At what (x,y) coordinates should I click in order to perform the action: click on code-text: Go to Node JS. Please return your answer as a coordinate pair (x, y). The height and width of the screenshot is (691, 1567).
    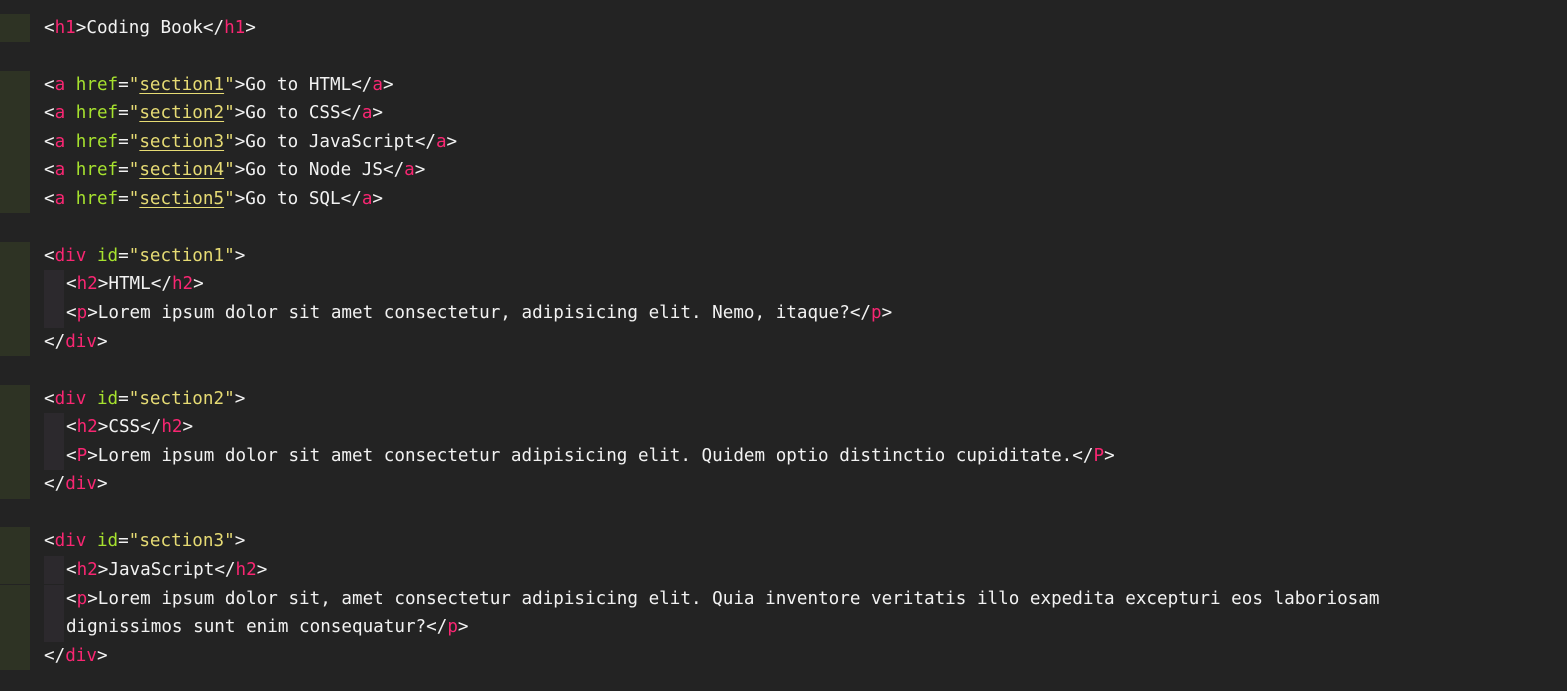
    Looking at the image, I should click on (314, 170).